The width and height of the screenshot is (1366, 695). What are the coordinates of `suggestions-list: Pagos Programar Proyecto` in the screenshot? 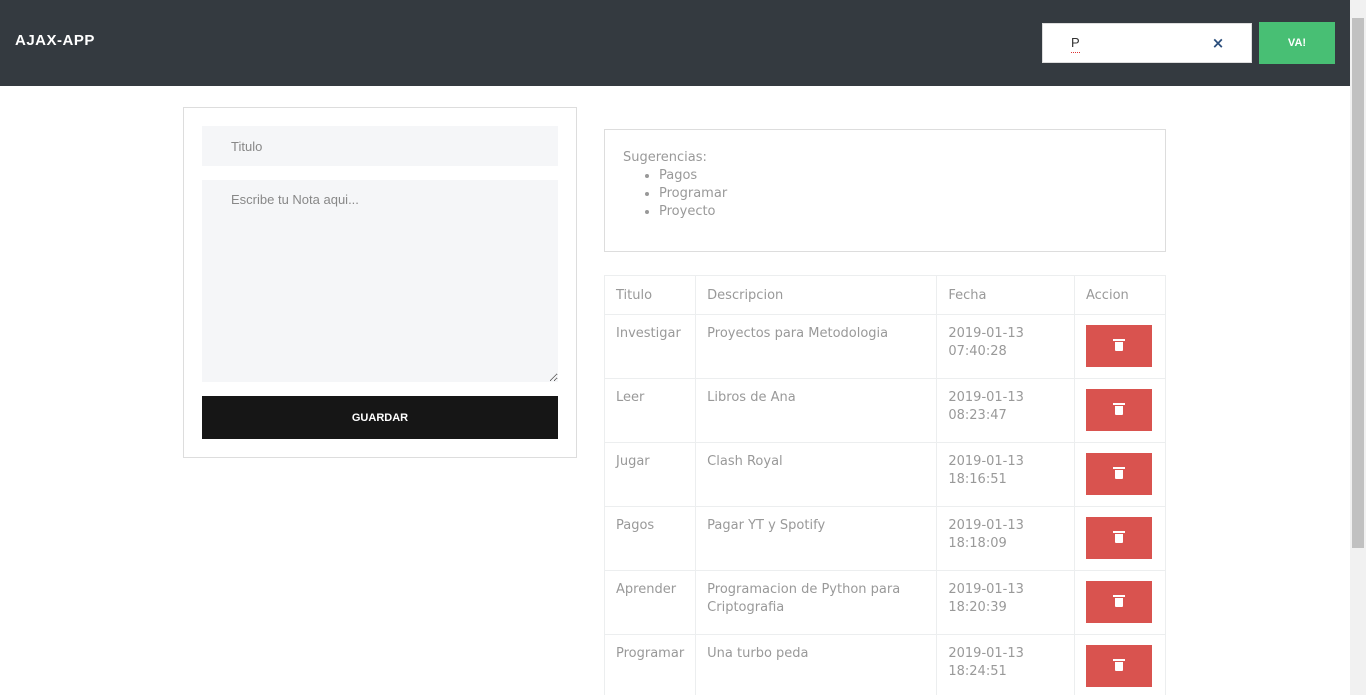 It's located at (885, 194).